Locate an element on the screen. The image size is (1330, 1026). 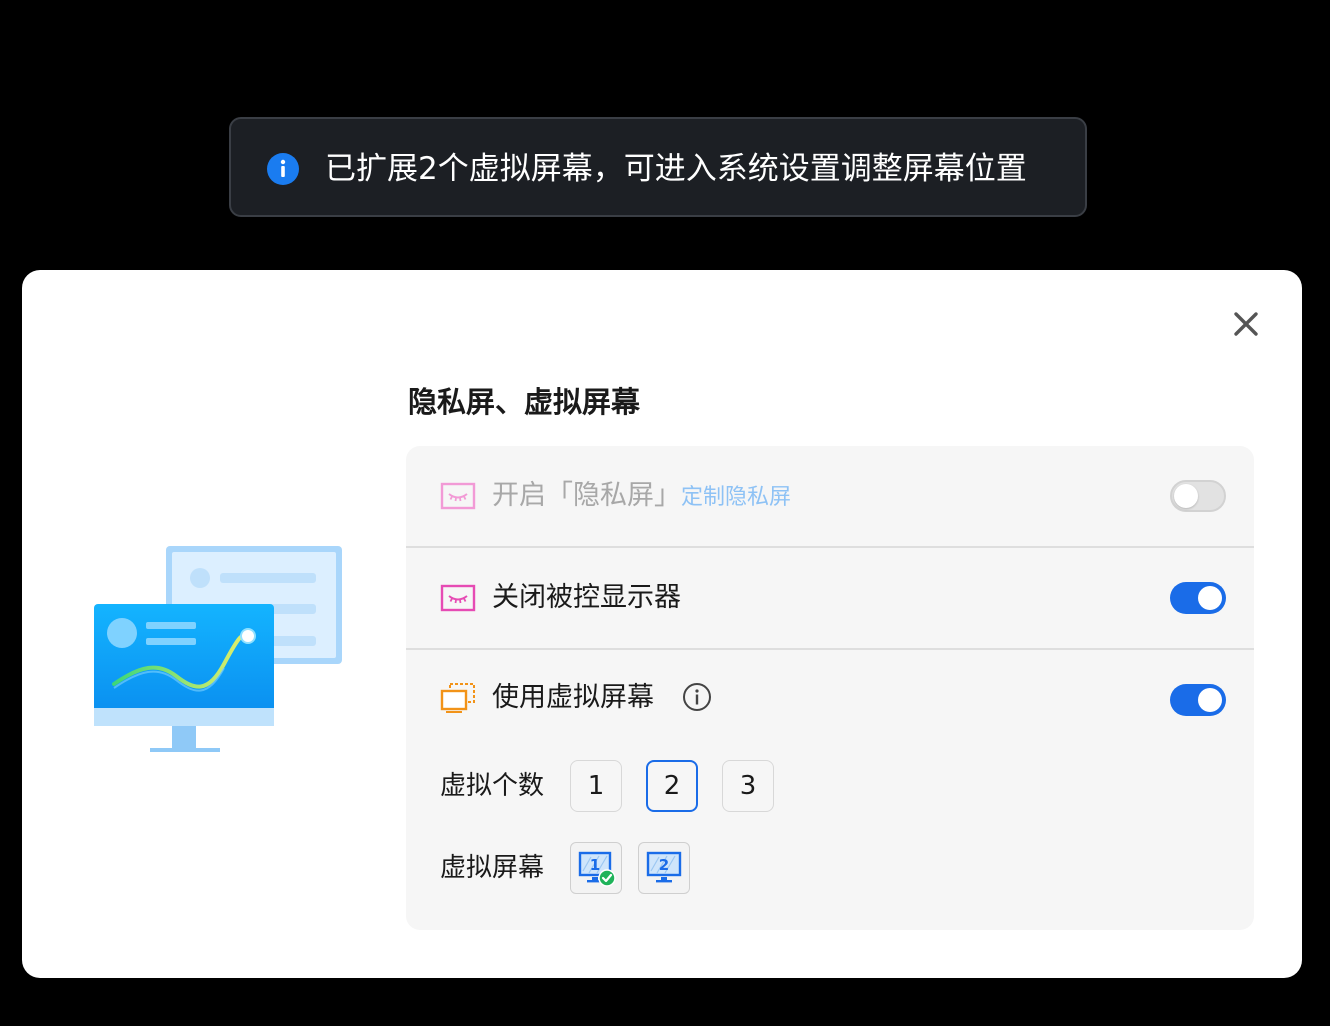
virtual-screen-toggle is located at coordinates (1198, 700).